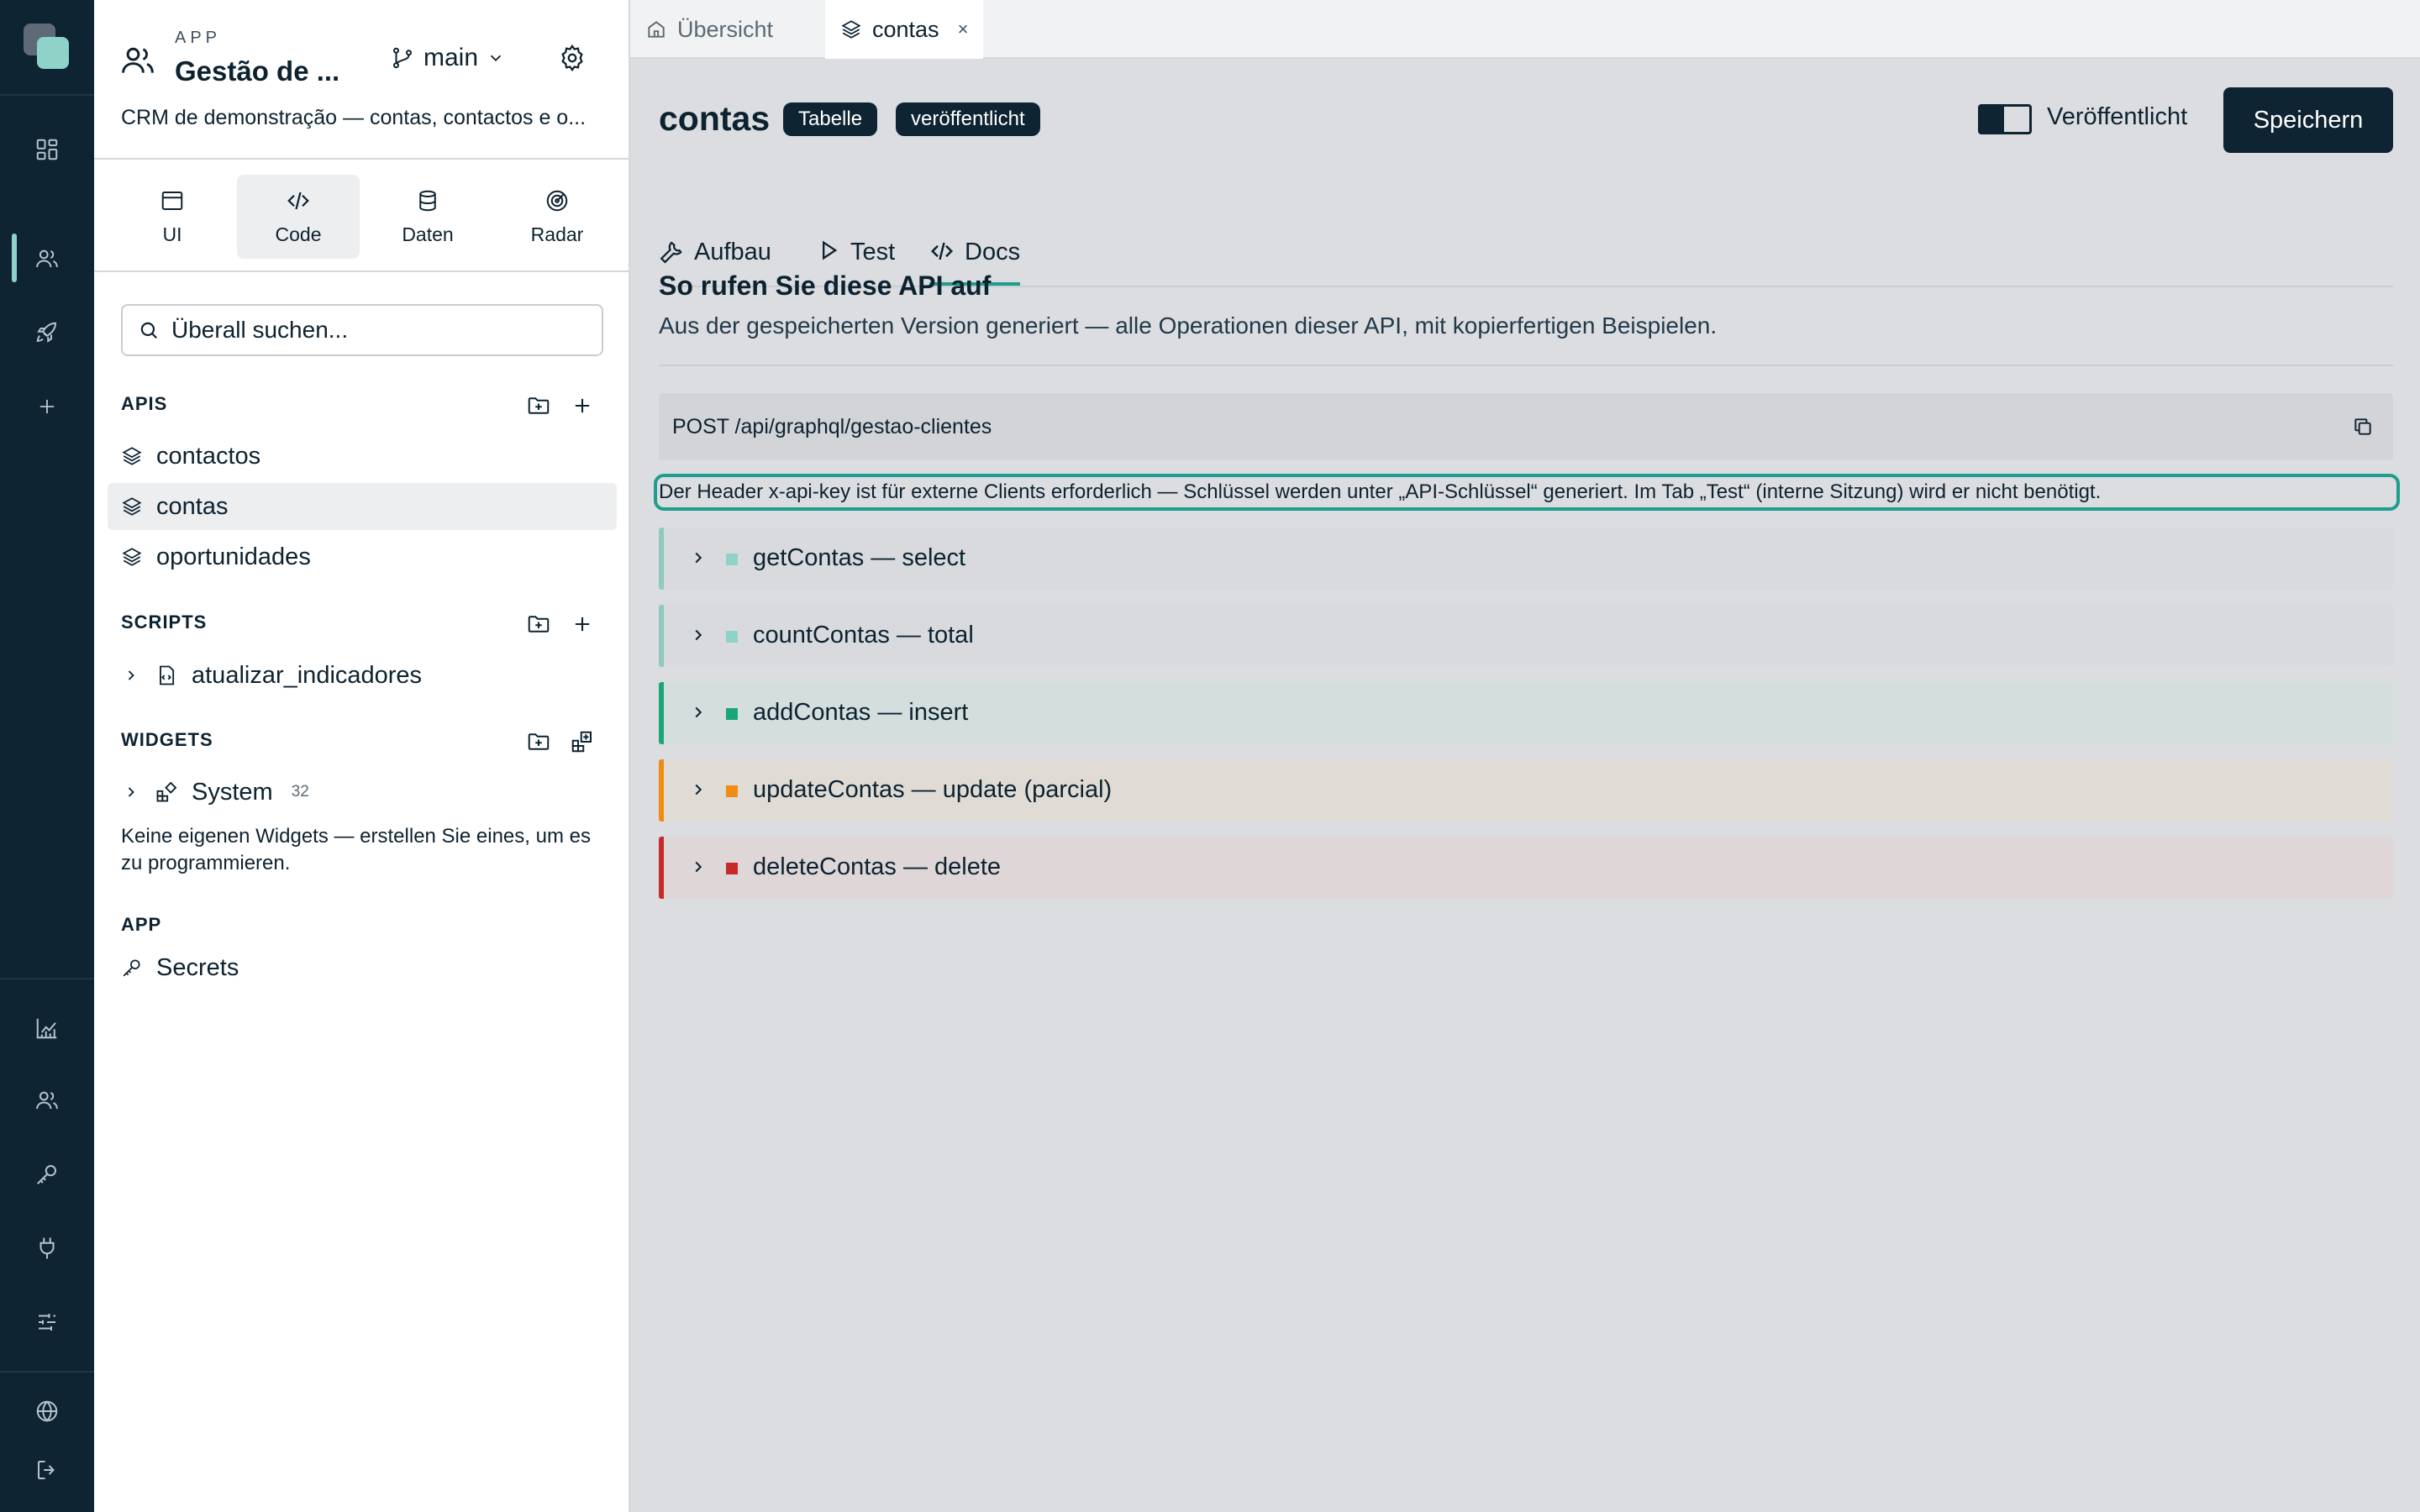  Describe the element at coordinates (47, 1322) in the screenshot. I see `sliders-icon` at that location.